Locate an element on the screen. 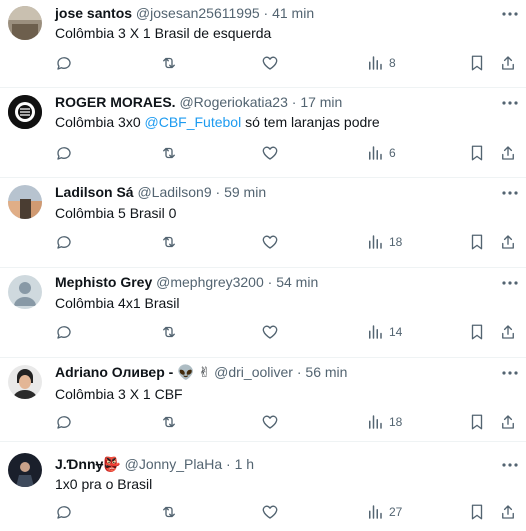  author-name: Mephisto Grey is located at coordinates (103, 282).